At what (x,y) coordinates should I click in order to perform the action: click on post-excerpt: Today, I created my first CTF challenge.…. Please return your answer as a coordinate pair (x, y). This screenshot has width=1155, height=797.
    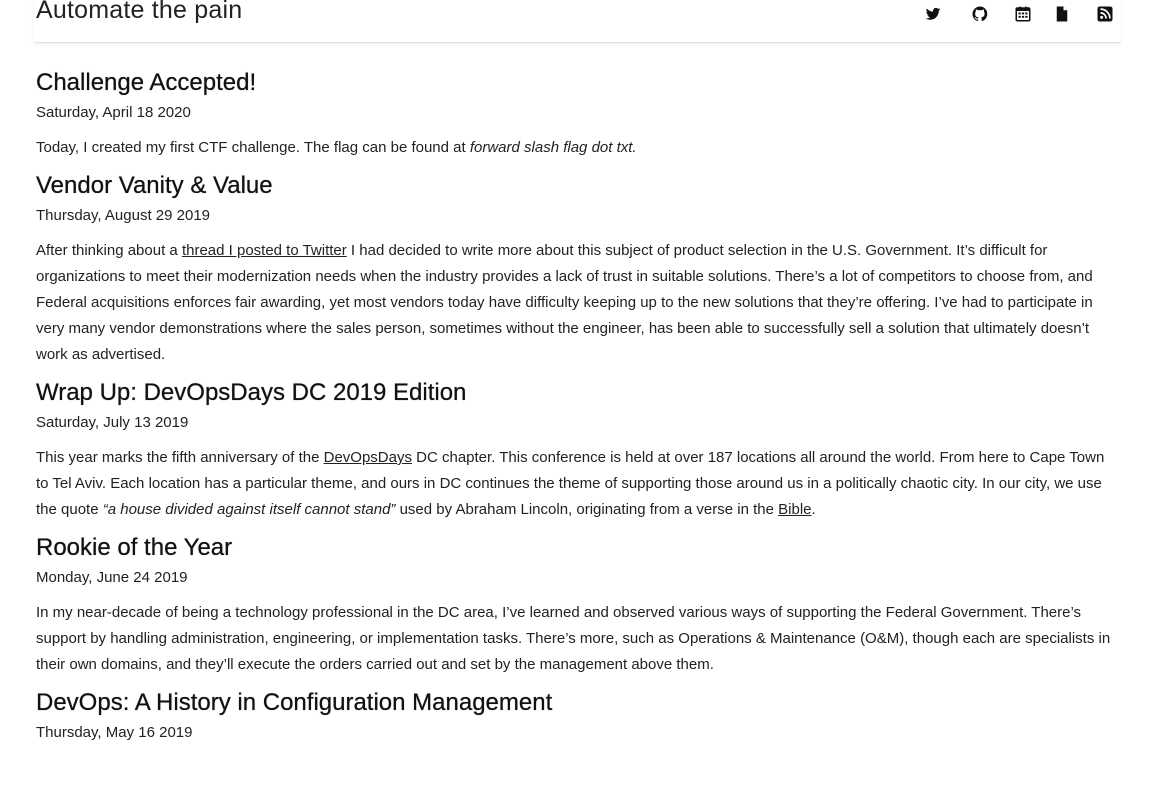
    Looking at the image, I should click on (576, 148).